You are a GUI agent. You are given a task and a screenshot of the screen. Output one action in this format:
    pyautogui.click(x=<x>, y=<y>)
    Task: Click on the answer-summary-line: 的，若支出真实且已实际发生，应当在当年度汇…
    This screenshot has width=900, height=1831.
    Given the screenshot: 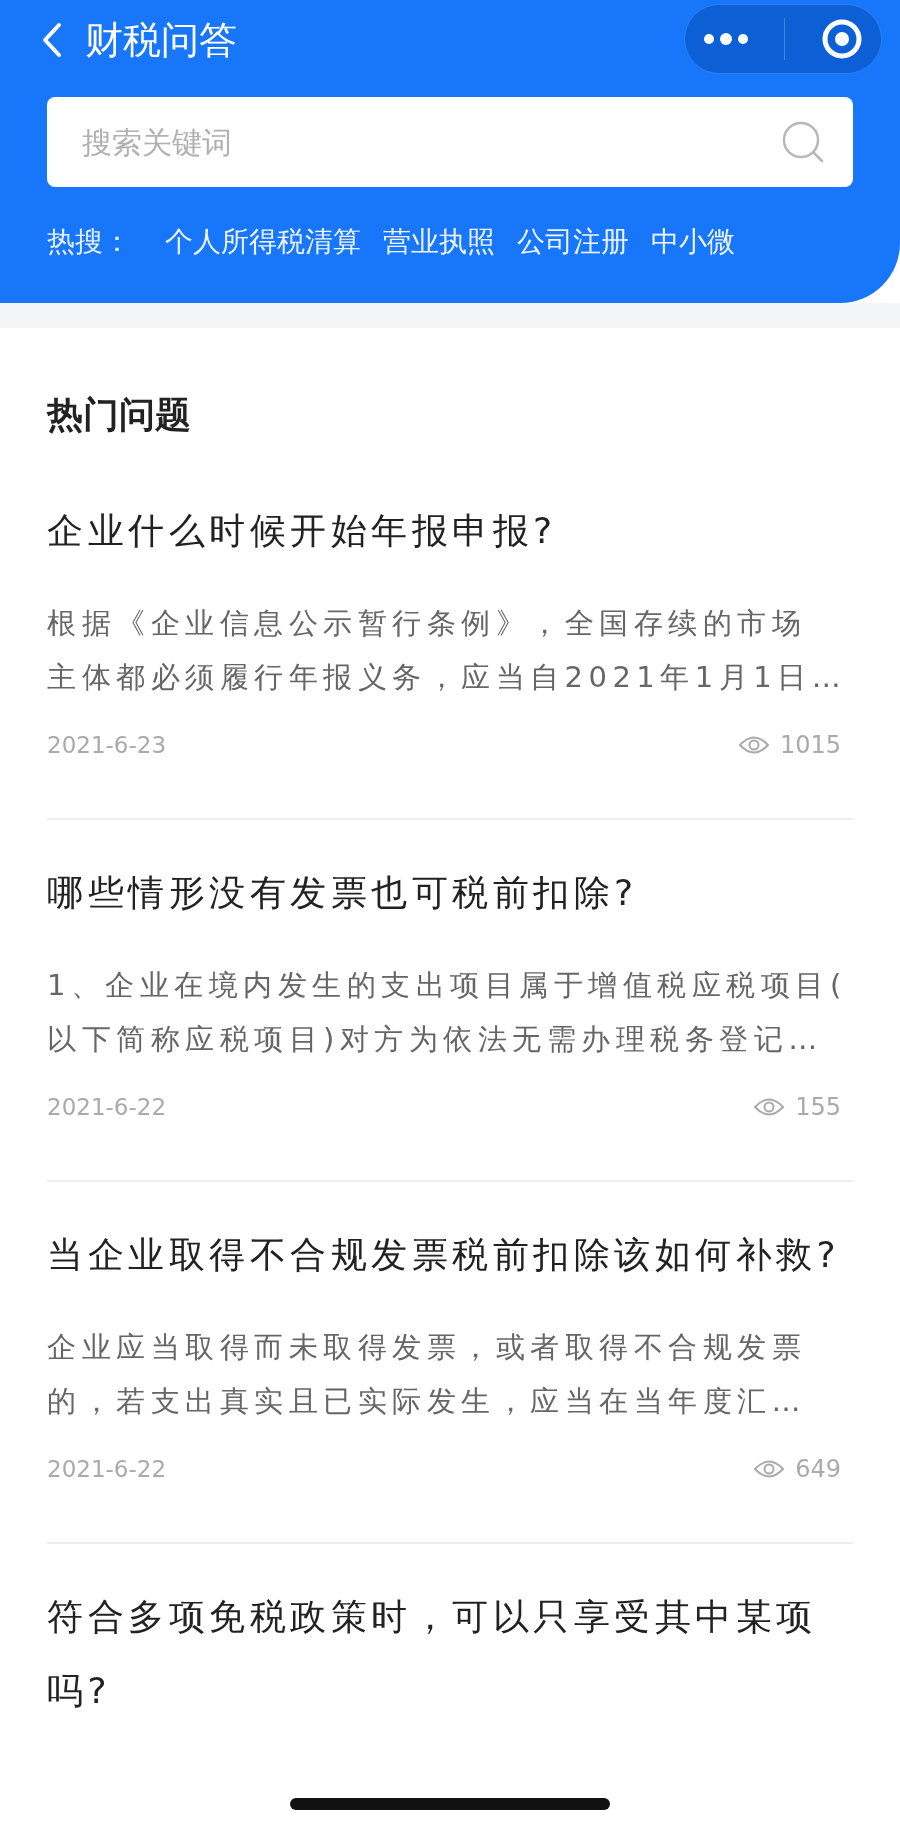 What is the action you would take?
    pyautogui.click(x=426, y=1401)
    